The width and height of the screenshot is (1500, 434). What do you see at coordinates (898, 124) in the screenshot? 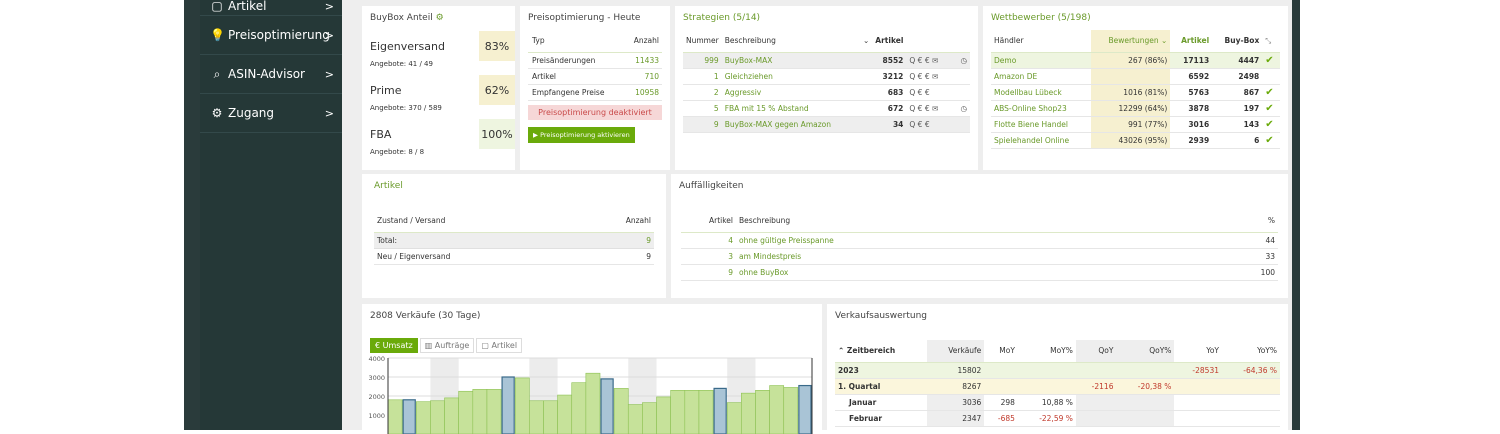
I see `table-cell: 34` at bounding box center [898, 124].